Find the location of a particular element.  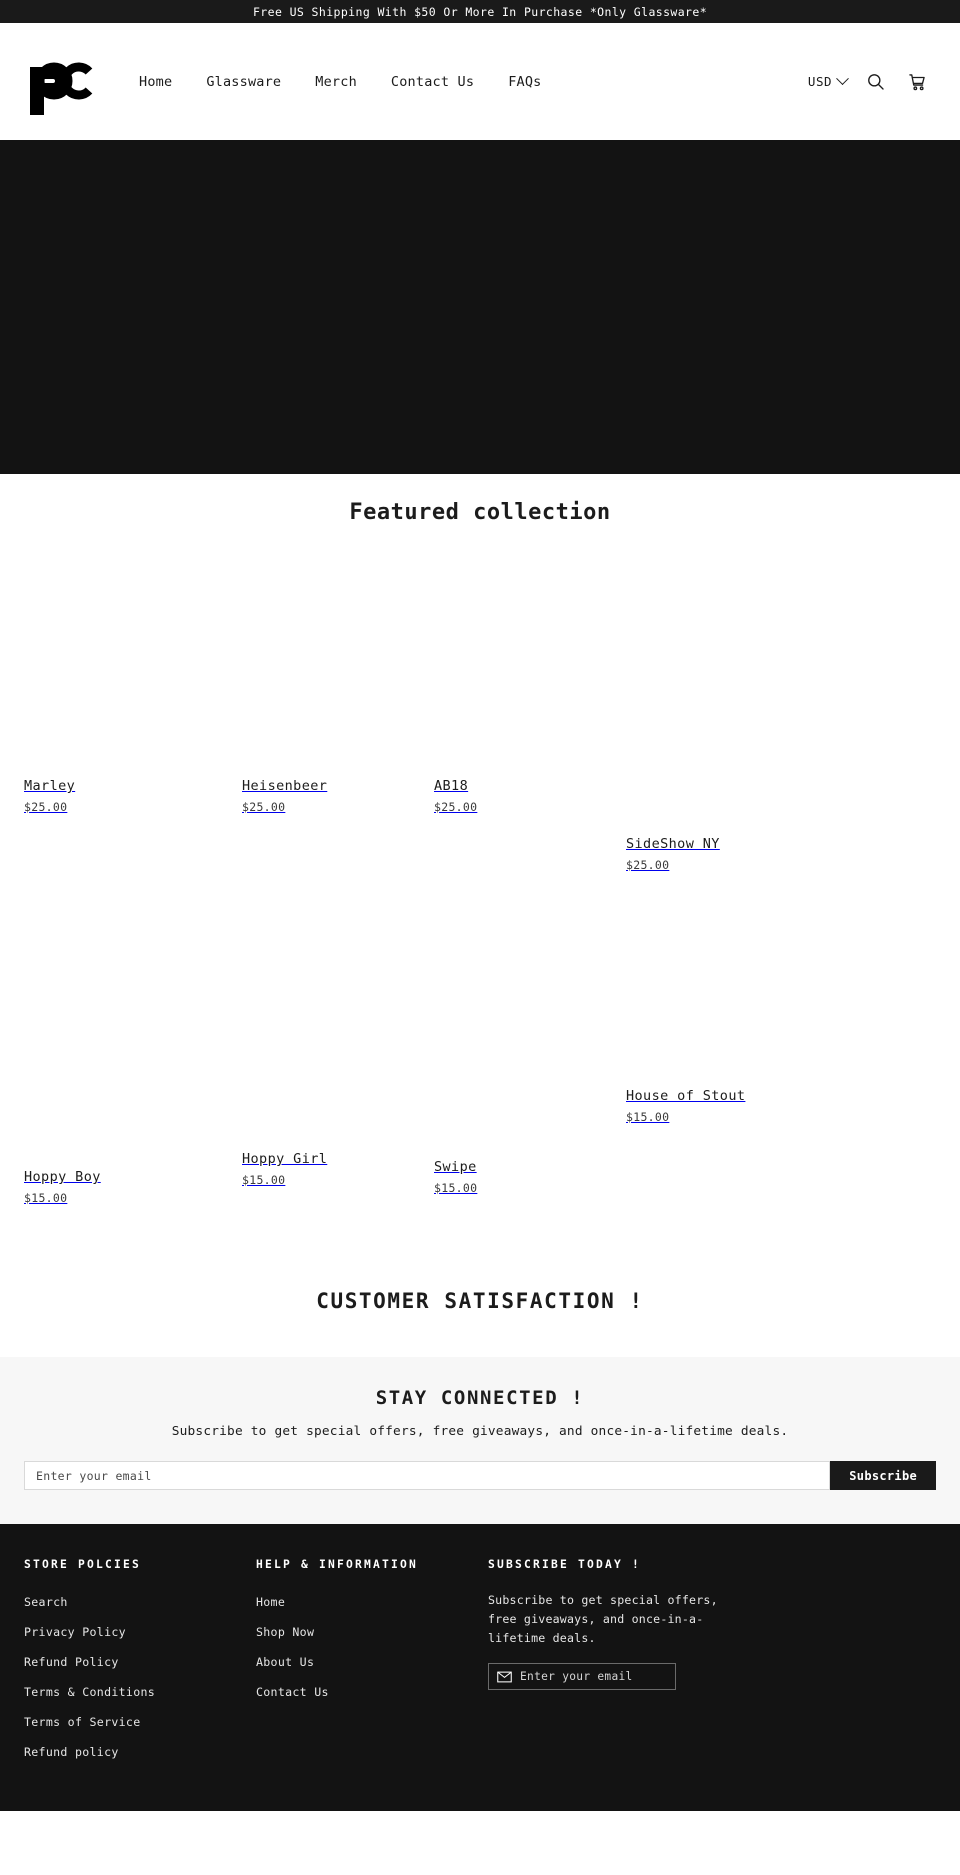

footer-heading-help-information: HELP & INFORMATION is located at coordinates (337, 1564).